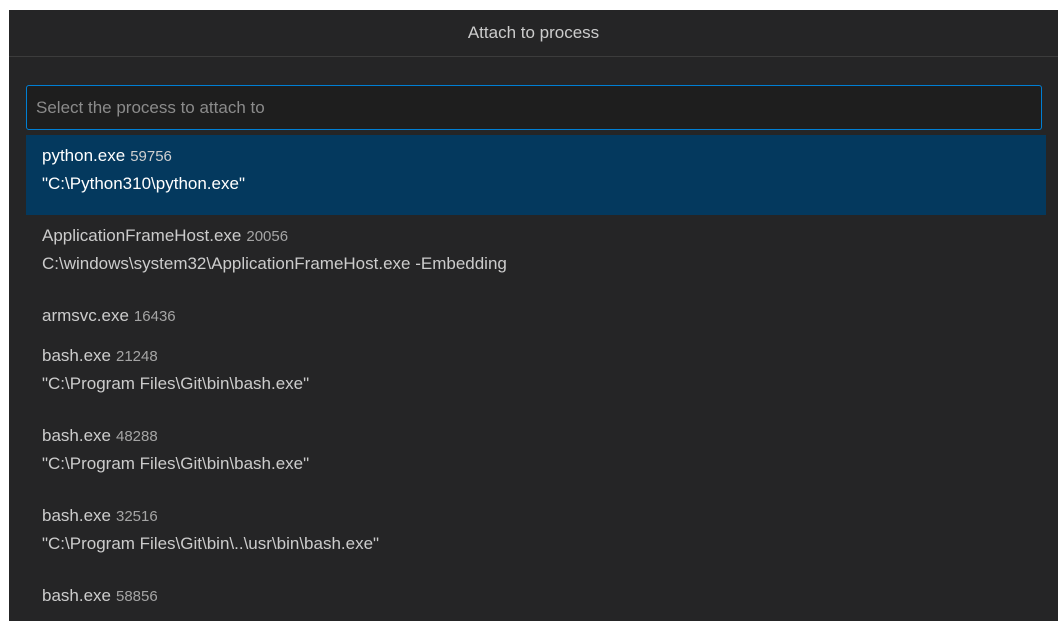  I want to click on process-label: ApplicationFrameHost.exe 20056, so click(536, 236).